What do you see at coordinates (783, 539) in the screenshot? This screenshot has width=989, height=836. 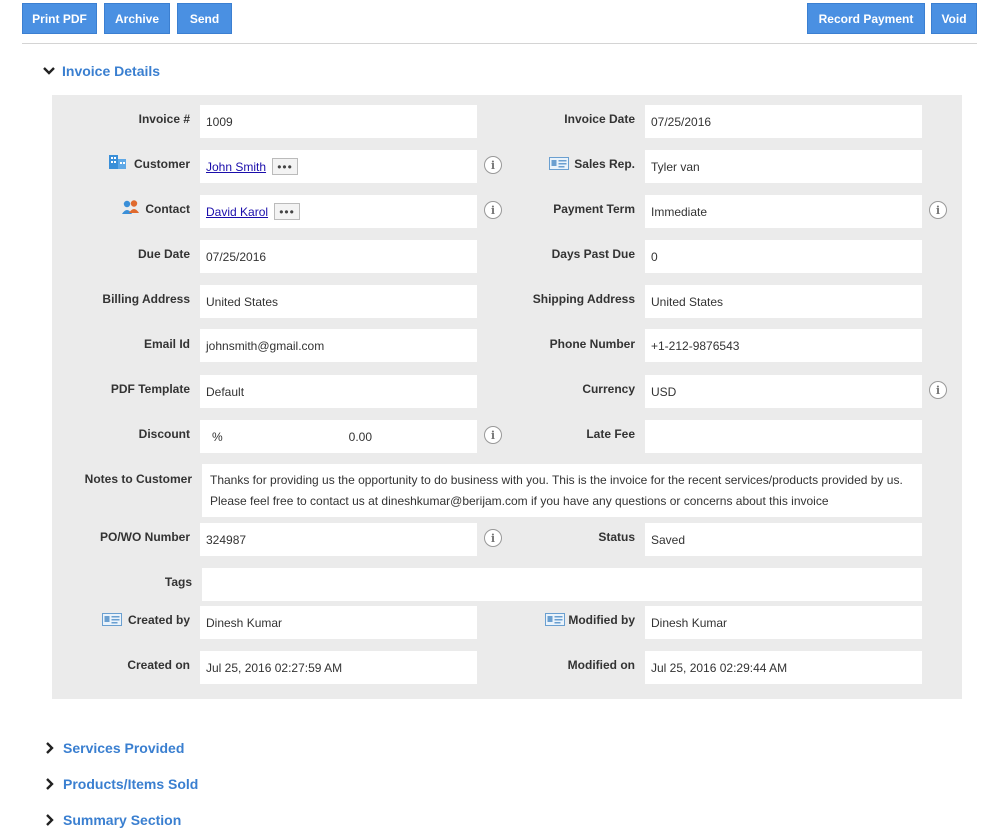 I see `status-field: Saved` at bounding box center [783, 539].